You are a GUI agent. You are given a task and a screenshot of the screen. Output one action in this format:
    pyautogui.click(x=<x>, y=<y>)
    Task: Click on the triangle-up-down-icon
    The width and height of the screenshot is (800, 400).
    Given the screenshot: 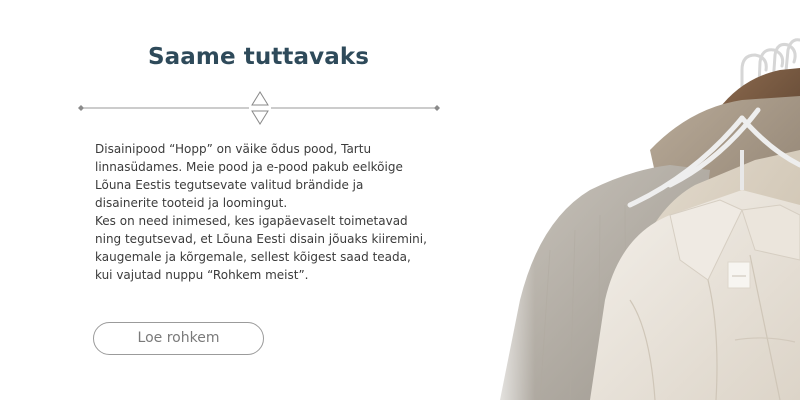 What is the action you would take?
    pyautogui.click(x=260, y=108)
    